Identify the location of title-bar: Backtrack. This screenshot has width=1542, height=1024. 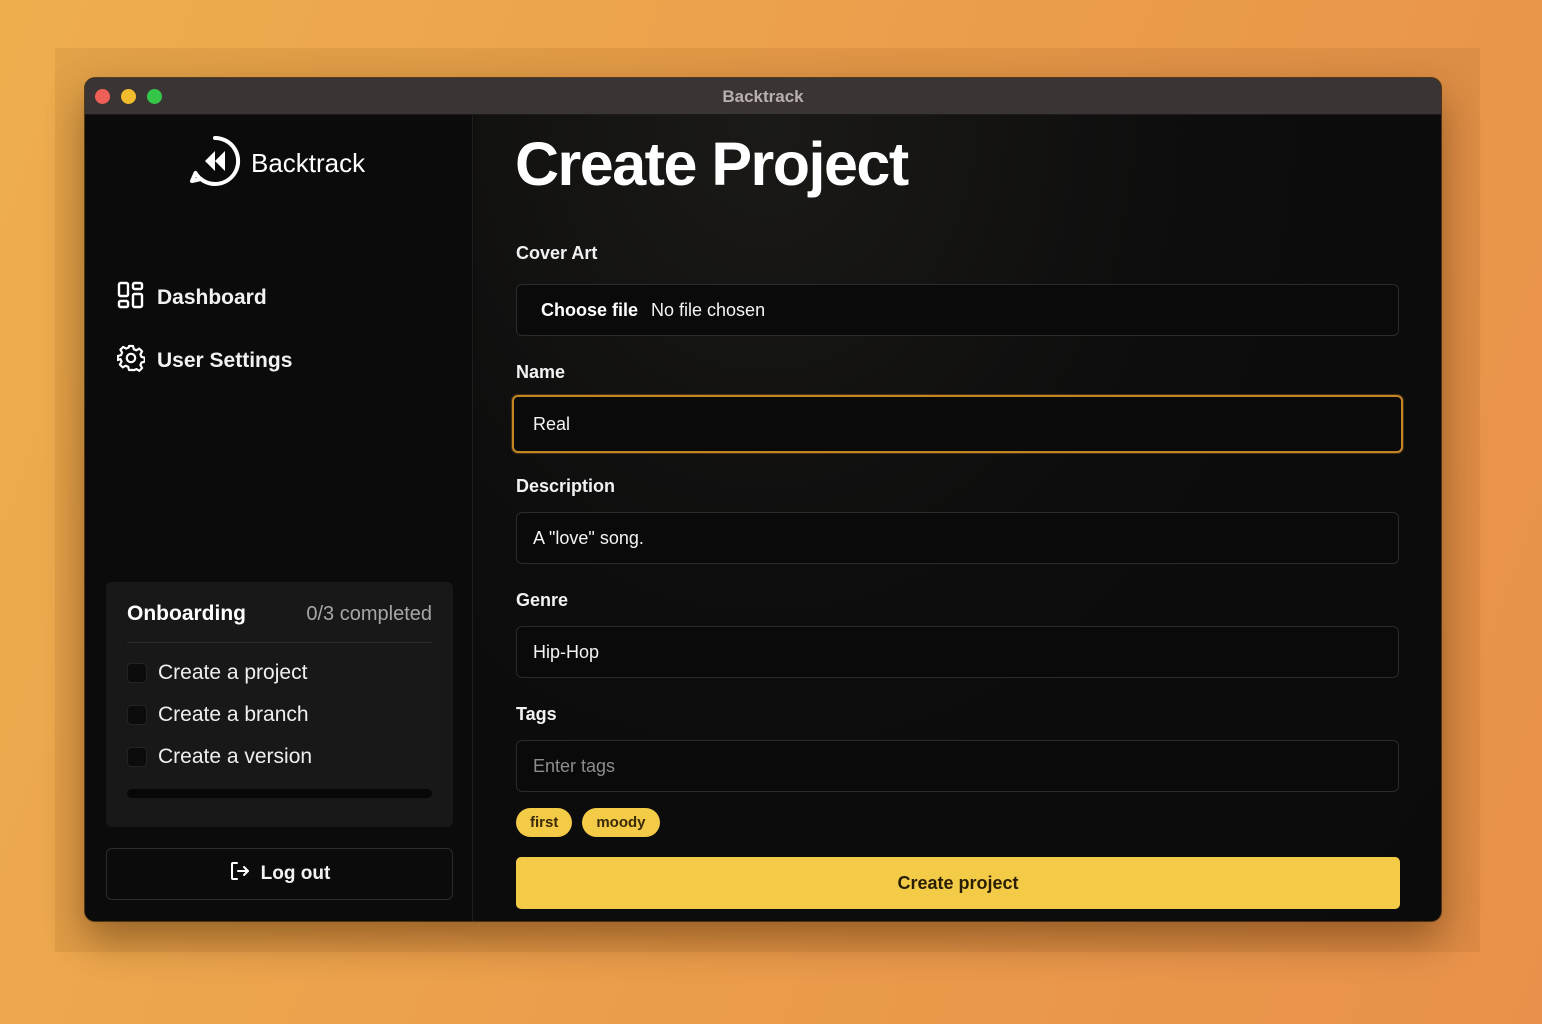
(763, 96).